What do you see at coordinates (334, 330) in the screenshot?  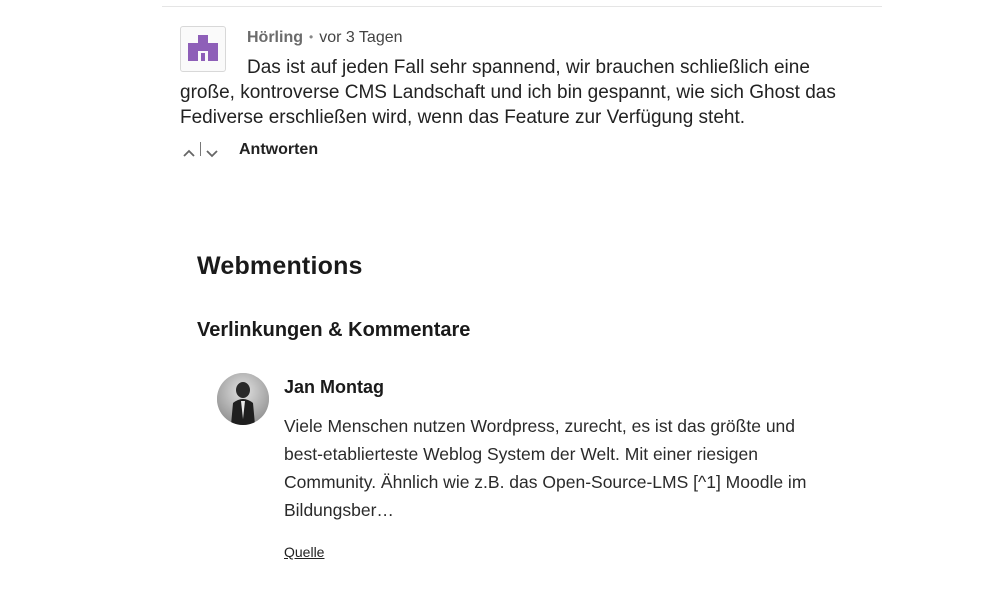 I see `webmentions-subheading: Verlinkungen & Kommentare` at bounding box center [334, 330].